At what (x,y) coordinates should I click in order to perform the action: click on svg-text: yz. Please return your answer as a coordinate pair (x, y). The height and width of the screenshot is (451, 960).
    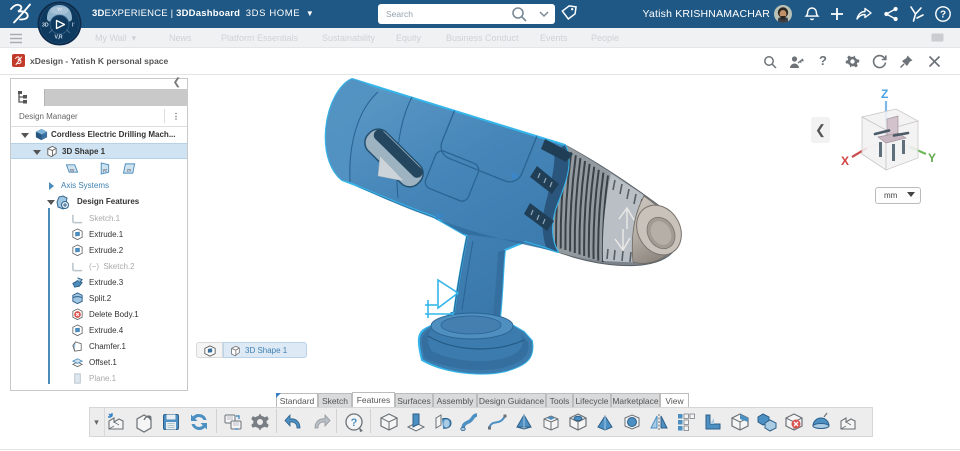
    Looking at the image, I should click on (105, 169).